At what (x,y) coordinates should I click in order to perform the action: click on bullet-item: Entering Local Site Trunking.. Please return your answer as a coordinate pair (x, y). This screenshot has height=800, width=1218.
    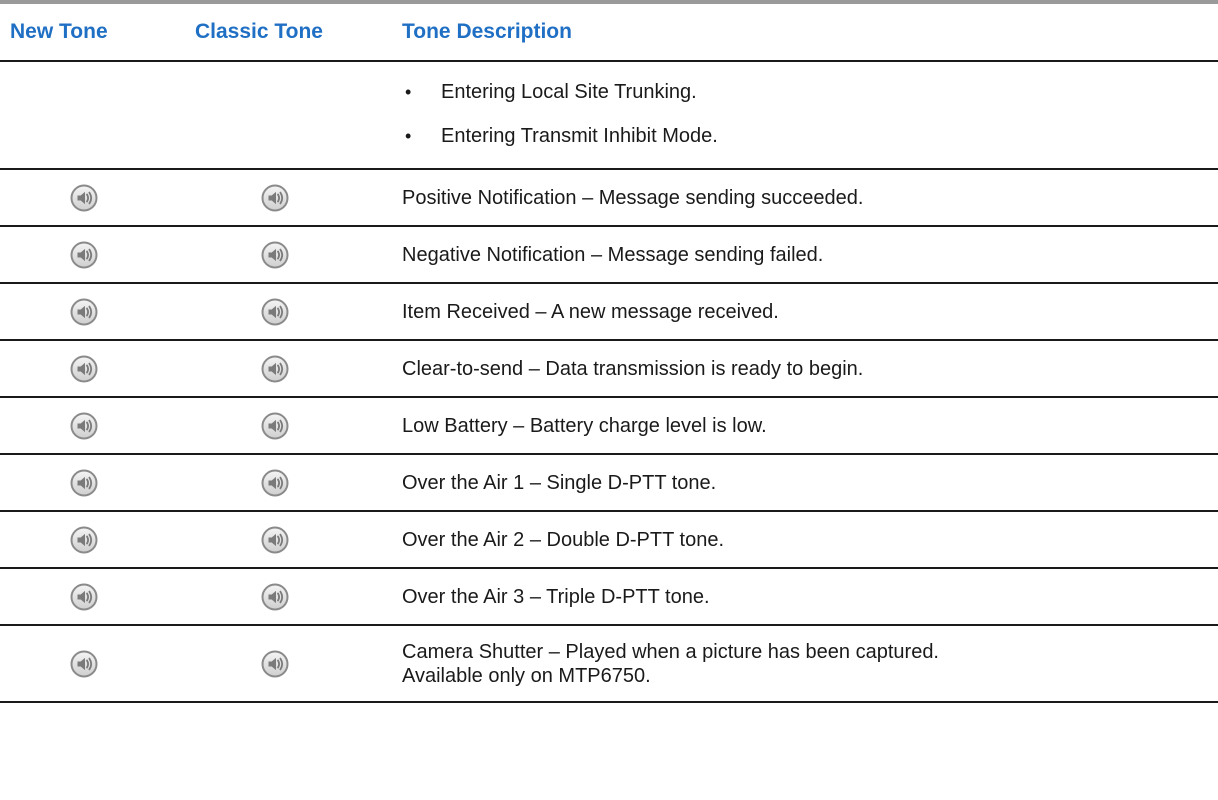
    Looking at the image, I should click on (800, 92).